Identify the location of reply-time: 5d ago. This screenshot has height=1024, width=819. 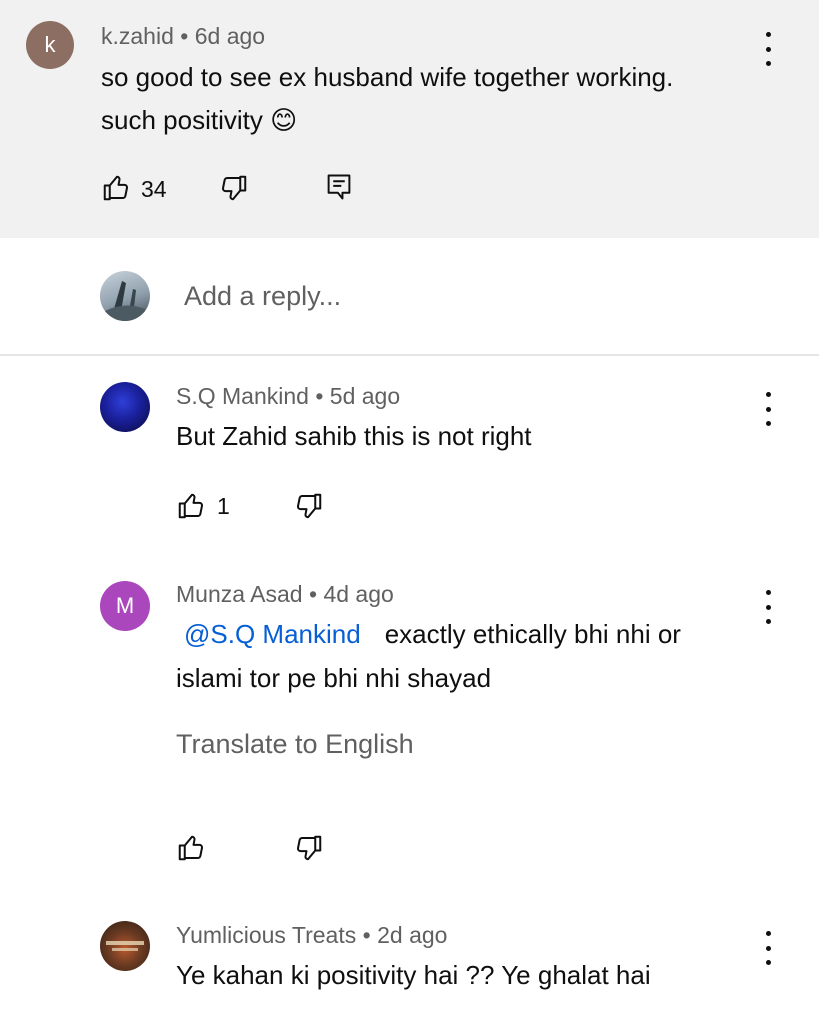
(365, 396).